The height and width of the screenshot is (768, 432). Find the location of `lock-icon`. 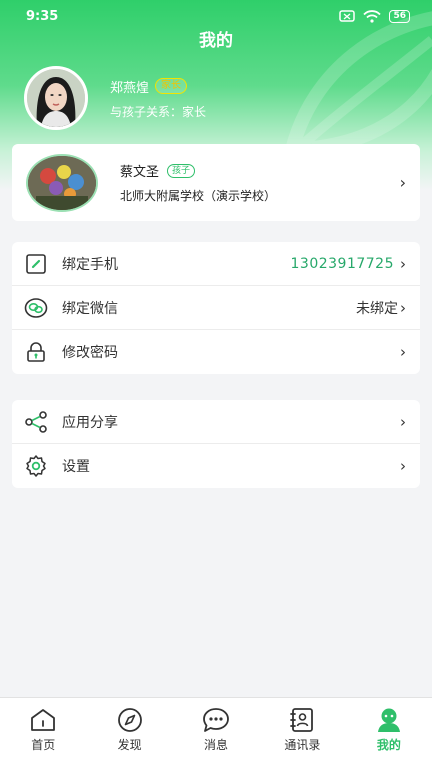

lock-icon is located at coordinates (36, 352).